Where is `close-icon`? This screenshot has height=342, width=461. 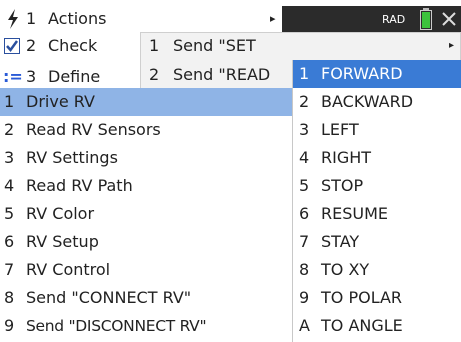 close-icon is located at coordinates (449, 19).